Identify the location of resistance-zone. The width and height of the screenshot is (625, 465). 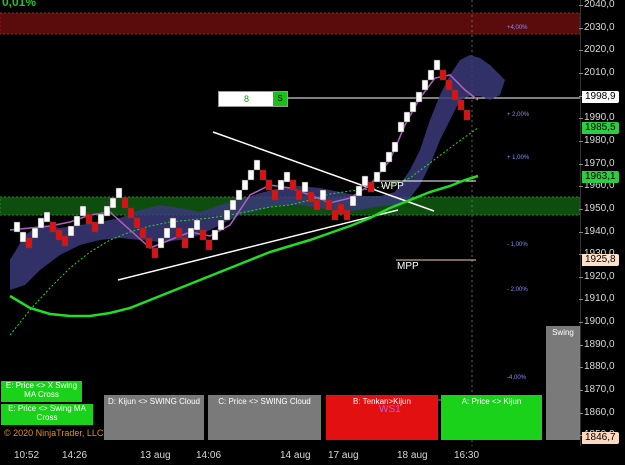
(290, 23).